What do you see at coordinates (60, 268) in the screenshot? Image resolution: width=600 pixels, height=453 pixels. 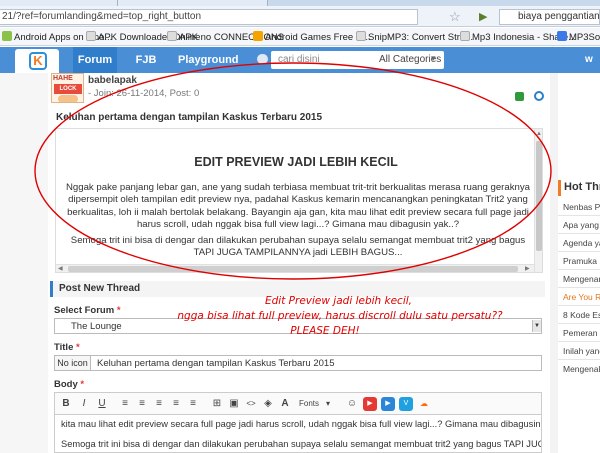 I see `scroll-left-icon: ◀` at bounding box center [60, 268].